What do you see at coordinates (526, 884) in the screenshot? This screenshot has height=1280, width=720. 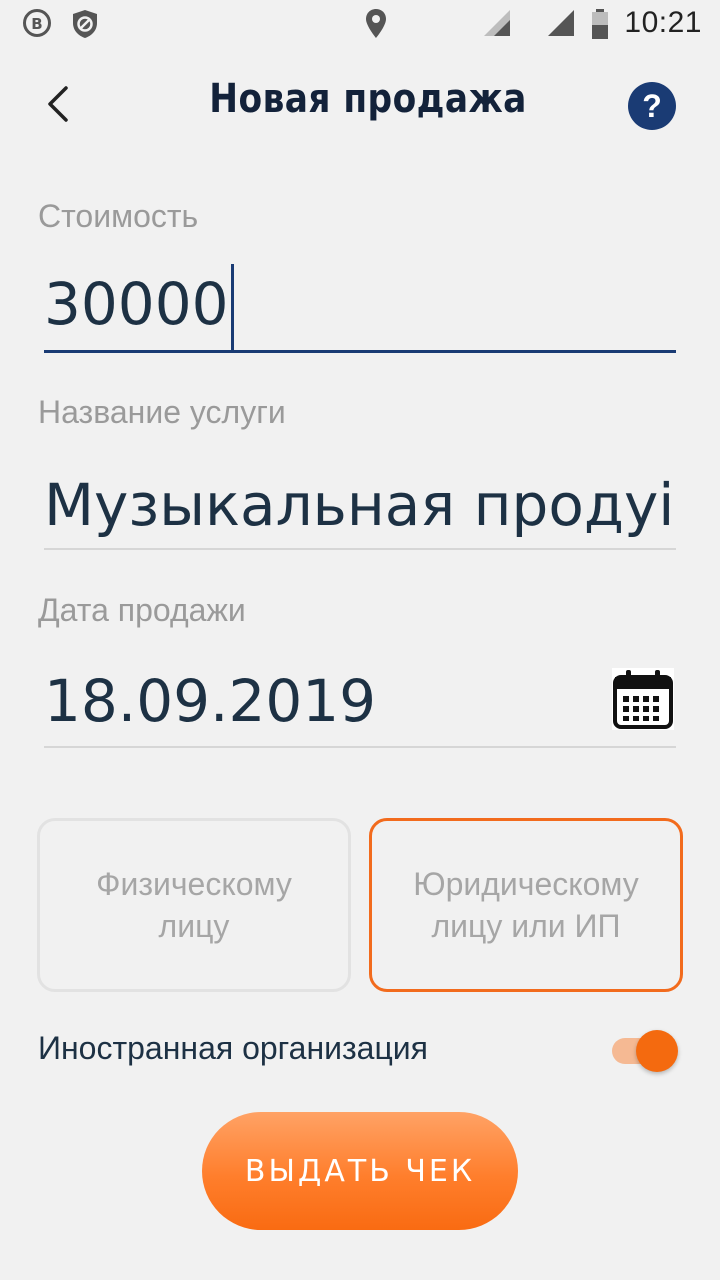 I see `buyer-type-legal-line-1: Юридическому` at bounding box center [526, 884].